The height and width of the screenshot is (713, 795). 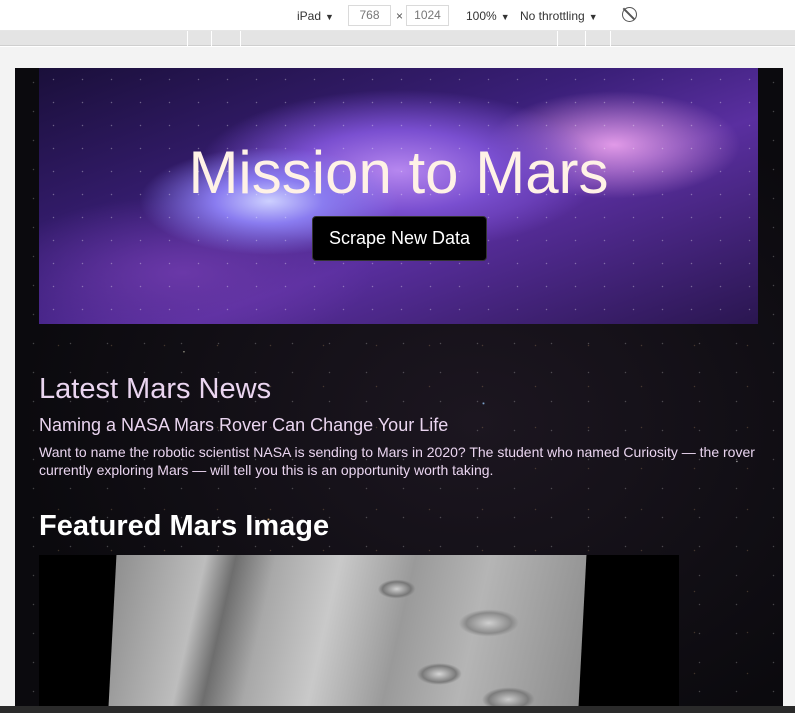 What do you see at coordinates (399, 238) in the screenshot?
I see `scrape-button: Scrape New Data` at bounding box center [399, 238].